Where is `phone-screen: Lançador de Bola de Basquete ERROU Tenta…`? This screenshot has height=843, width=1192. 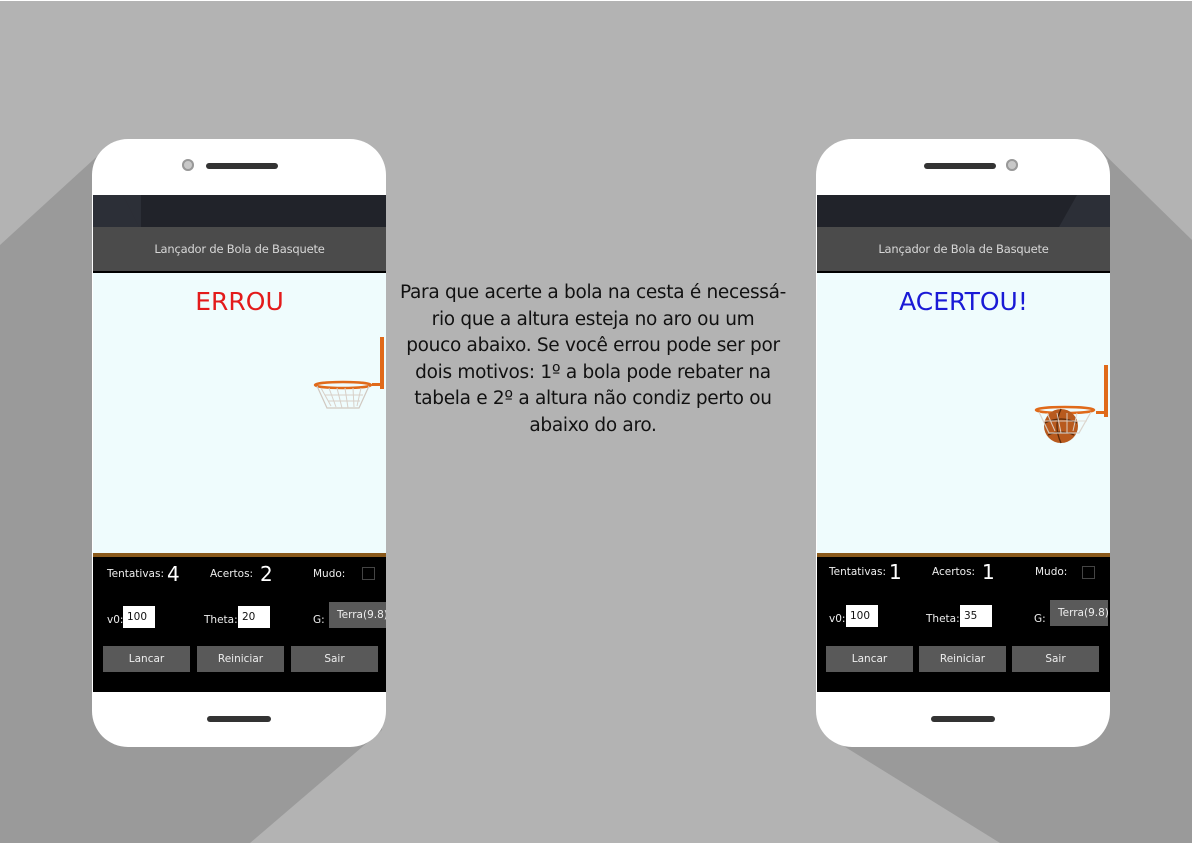 phone-screen: Lançador de Bola de Basquete ERROU Tenta… is located at coordinates (239, 443).